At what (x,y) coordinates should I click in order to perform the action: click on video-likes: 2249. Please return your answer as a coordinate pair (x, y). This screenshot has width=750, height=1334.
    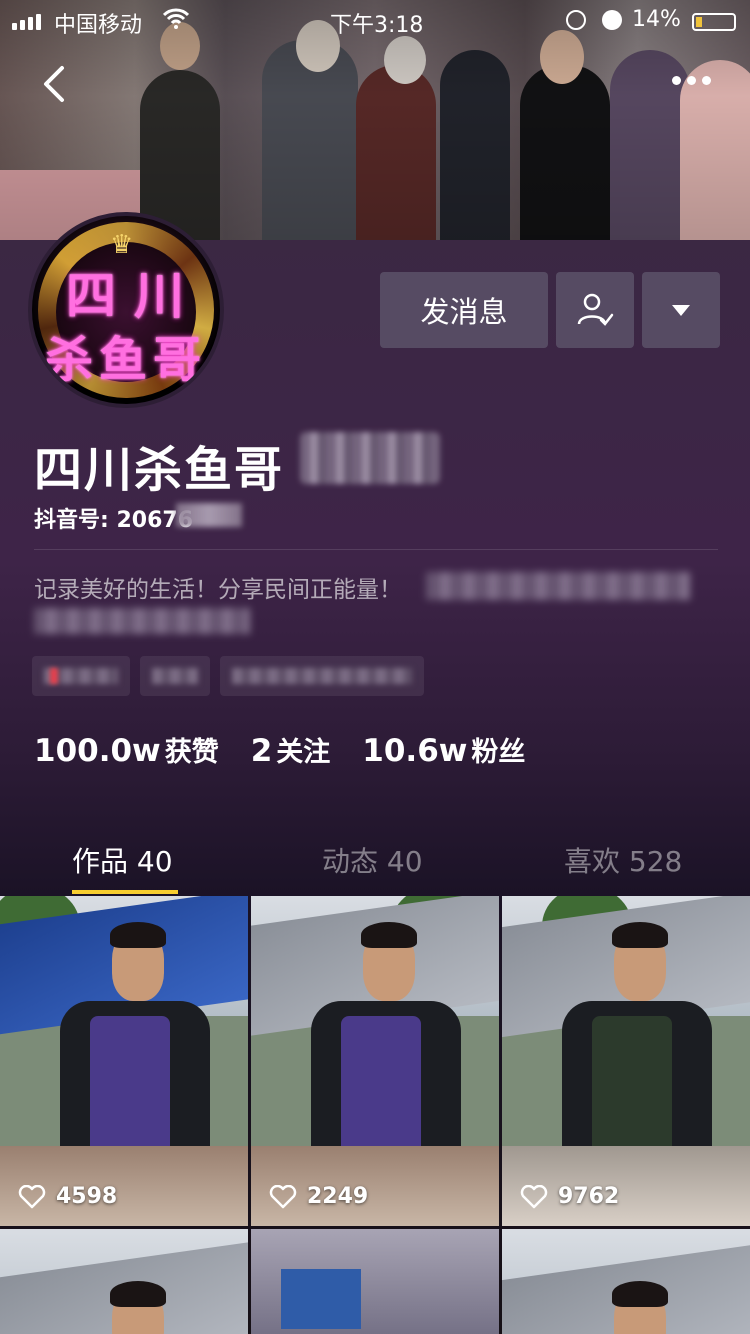
    Looking at the image, I should click on (318, 1196).